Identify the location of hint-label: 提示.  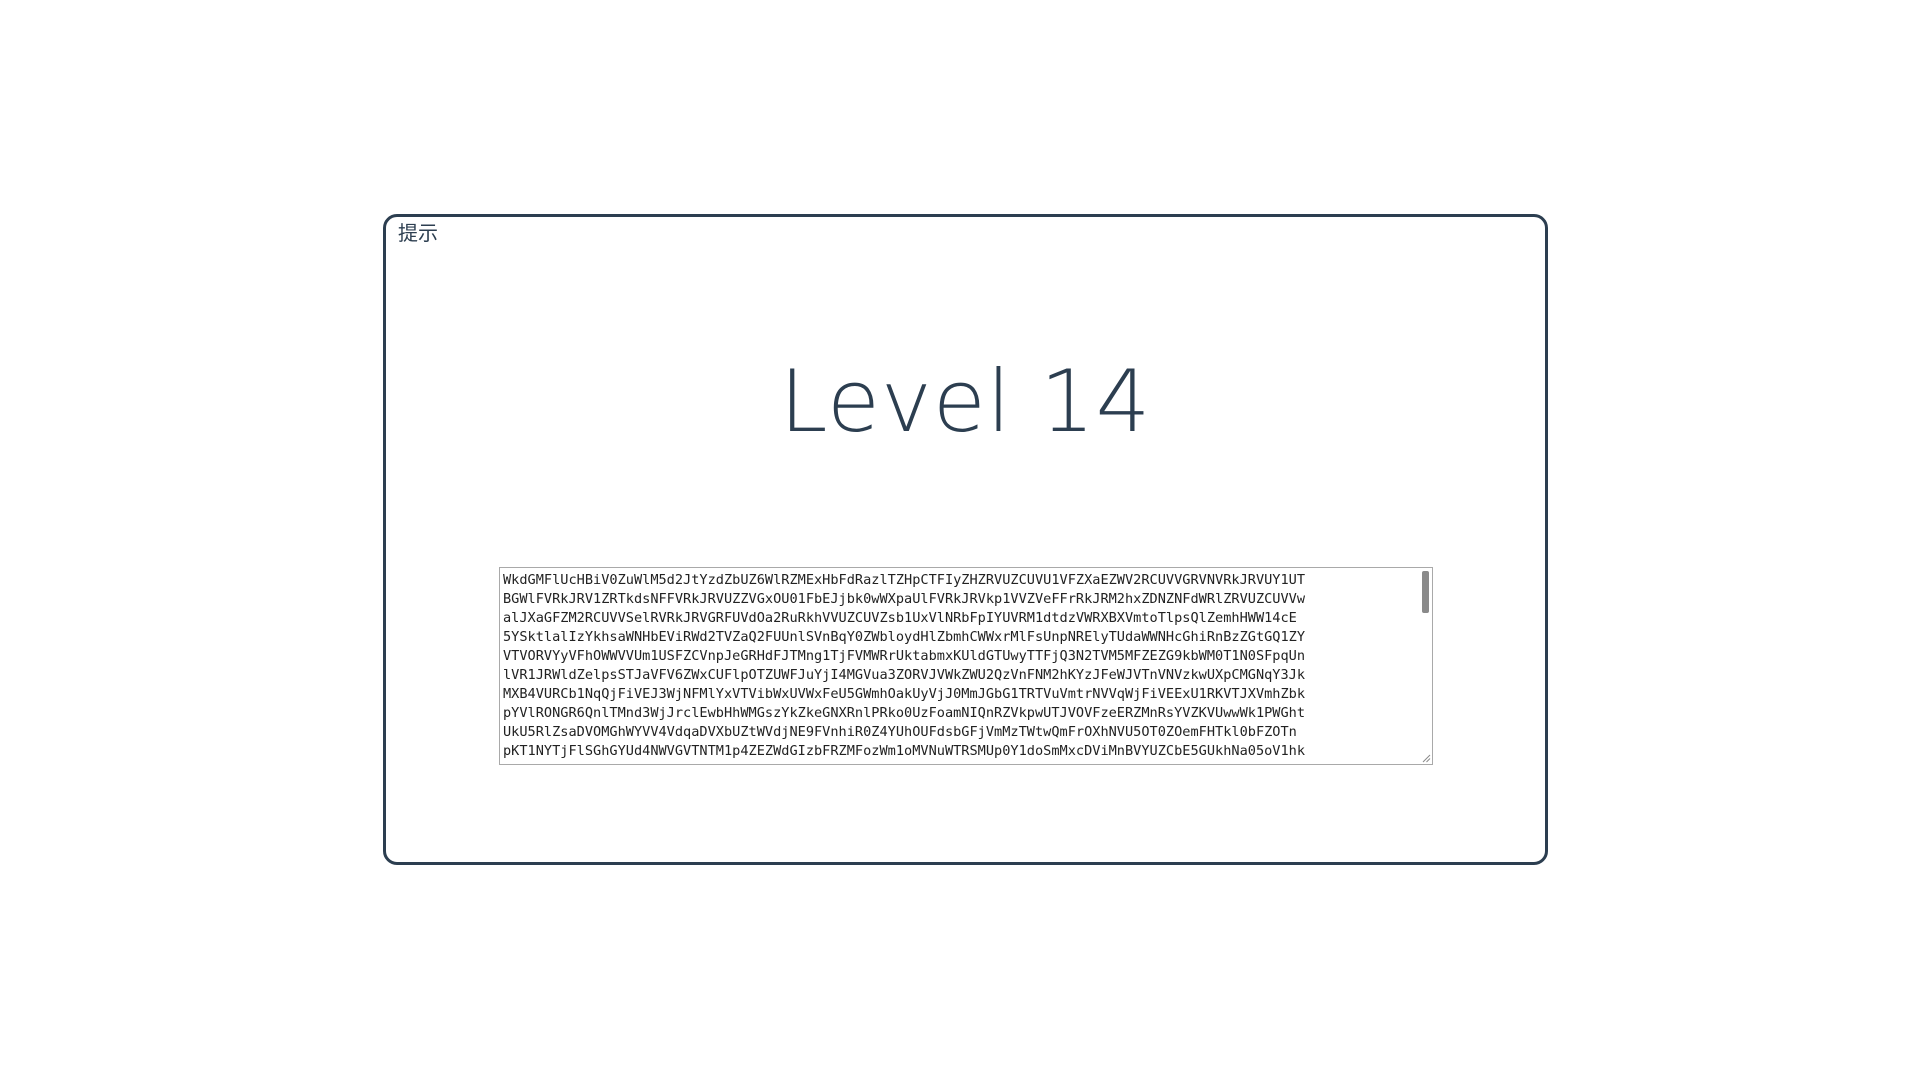
(418, 233).